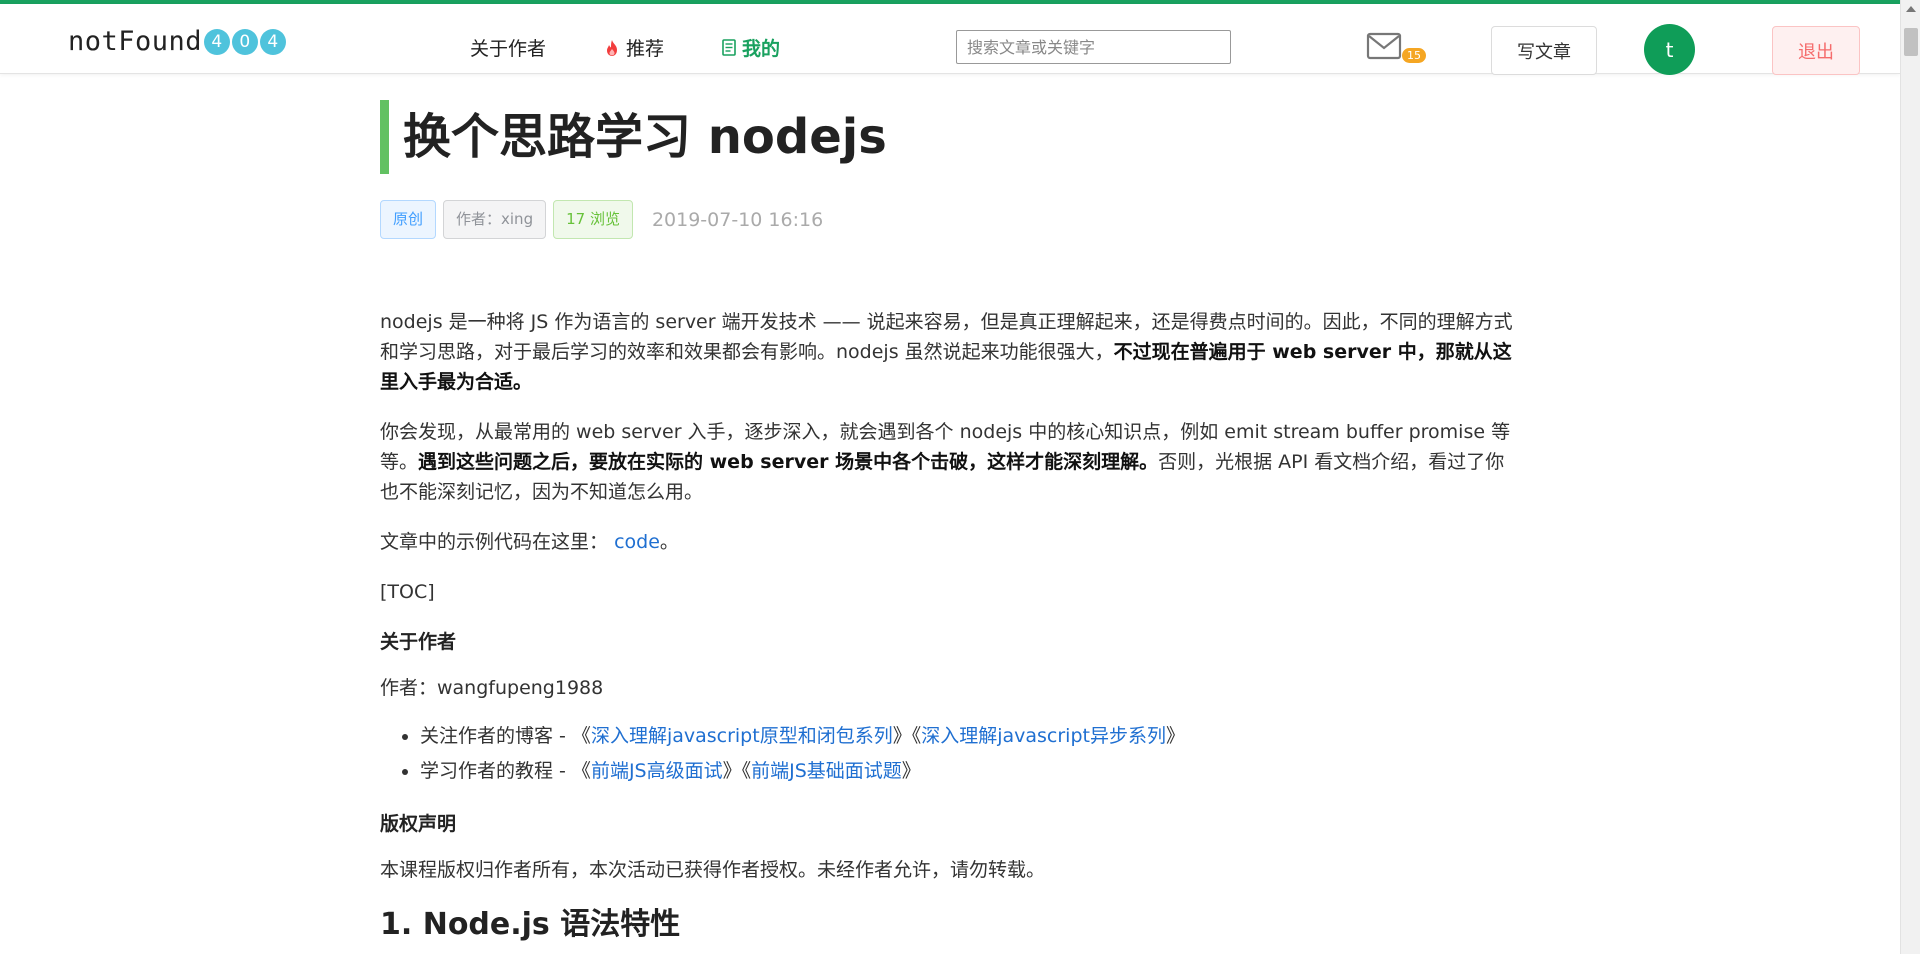 This screenshot has height=954, width=1920. I want to click on views-tag: 17 浏览, so click(593, 219).